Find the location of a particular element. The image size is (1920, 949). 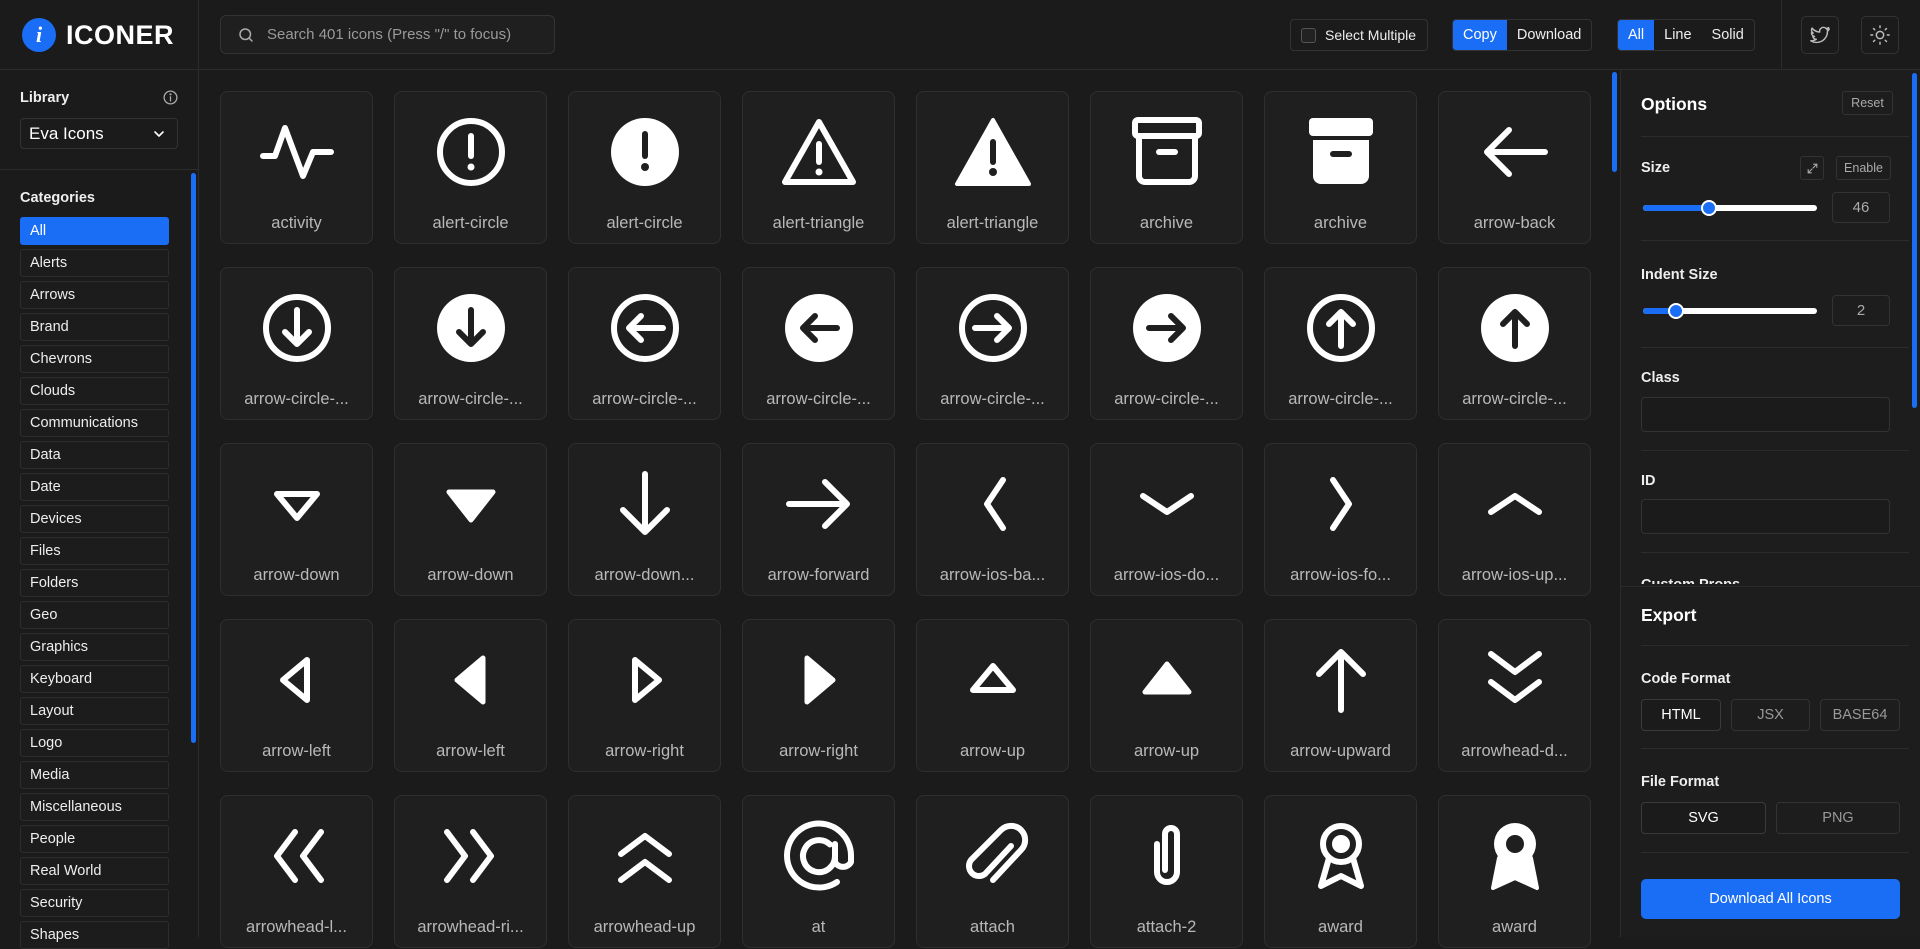

icon-card: arrowhead-up is located at coordinates (644, 871).